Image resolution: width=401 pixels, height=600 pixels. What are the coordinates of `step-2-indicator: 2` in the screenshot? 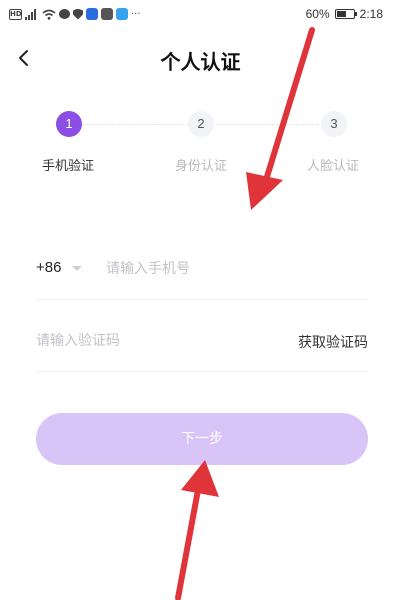 It's located at (201, 124).